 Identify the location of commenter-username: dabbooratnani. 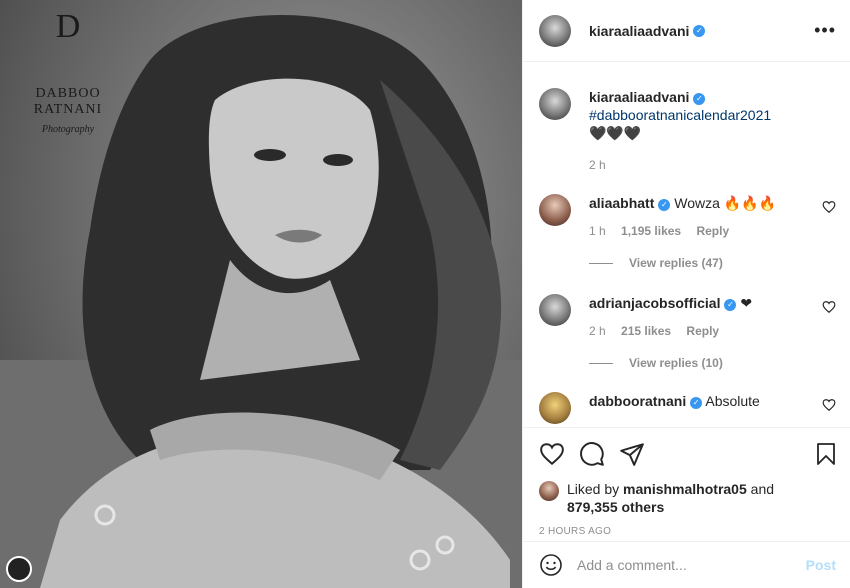
(637, 401).